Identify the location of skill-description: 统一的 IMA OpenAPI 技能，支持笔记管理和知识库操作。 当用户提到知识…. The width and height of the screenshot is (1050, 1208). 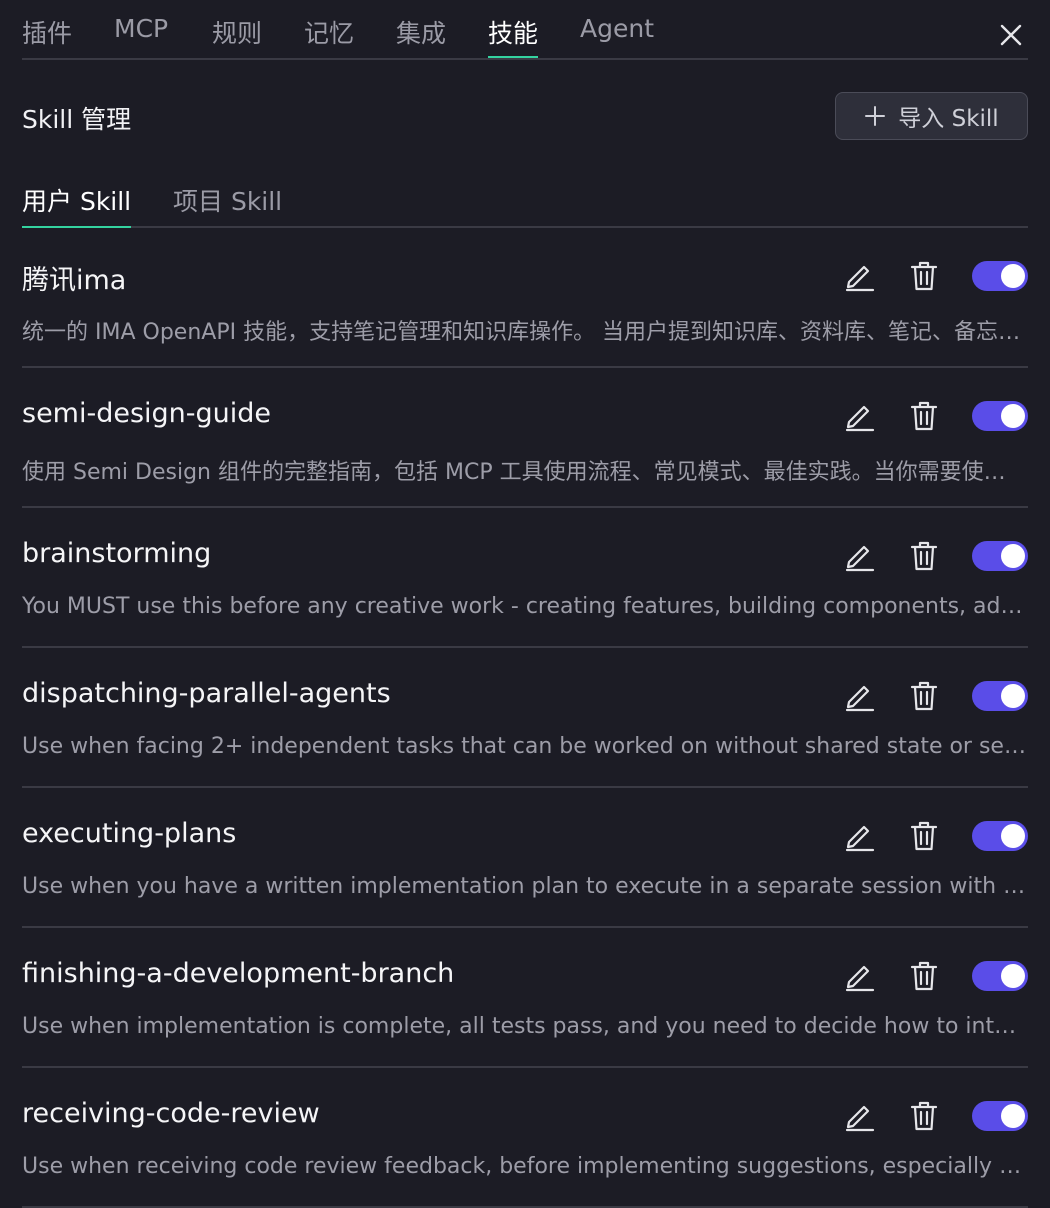
(524, 332).